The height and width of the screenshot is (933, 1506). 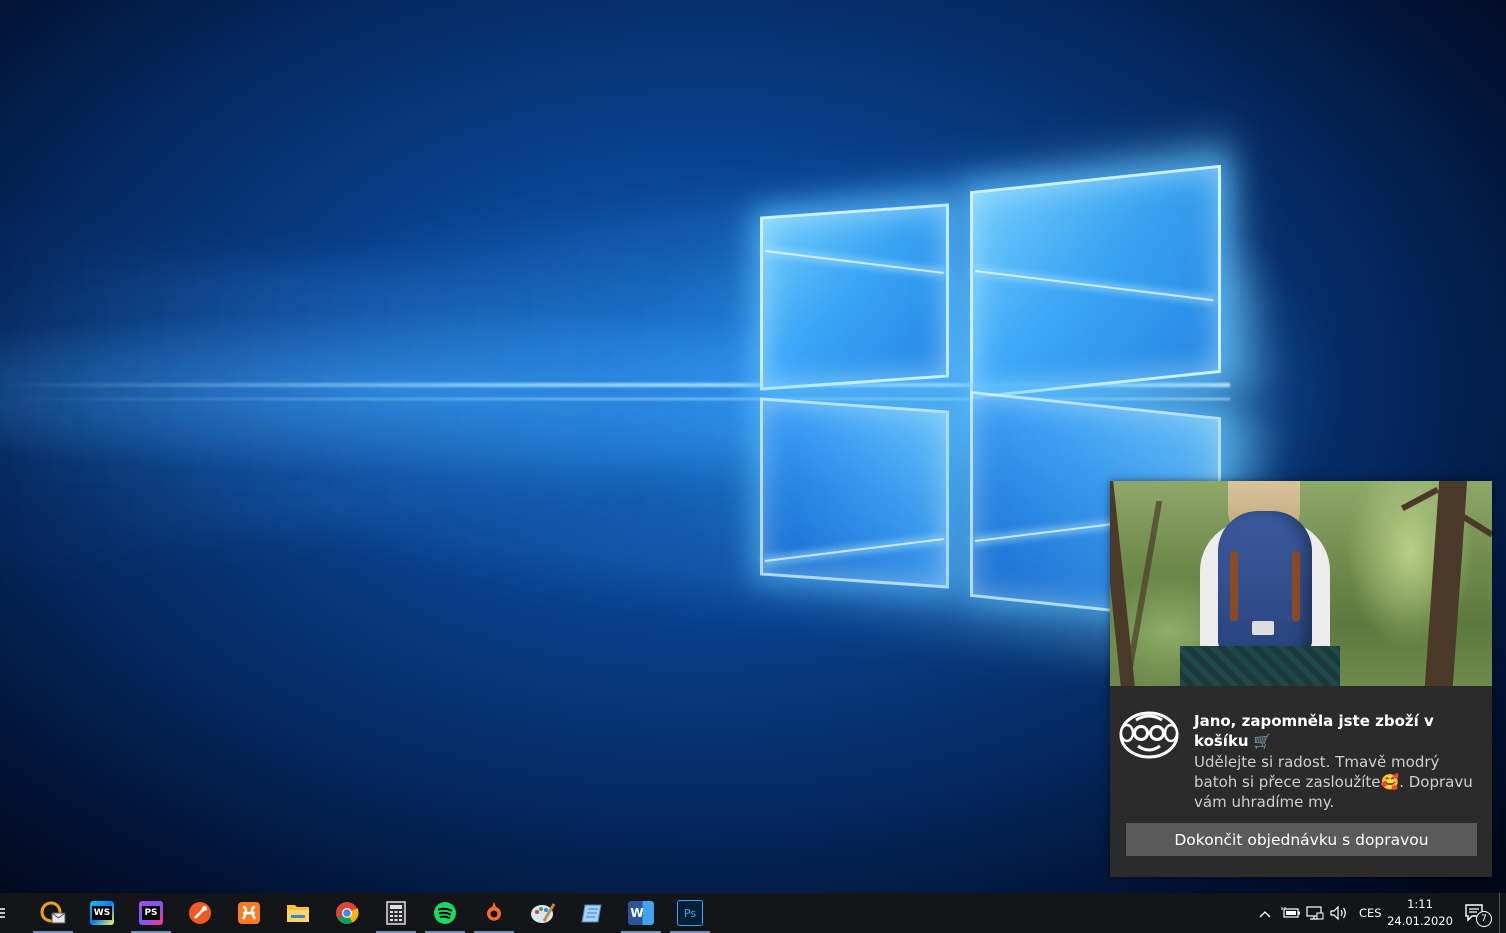 I want to click on cart-emoji: 🛒, so click(x=1262, y=742).